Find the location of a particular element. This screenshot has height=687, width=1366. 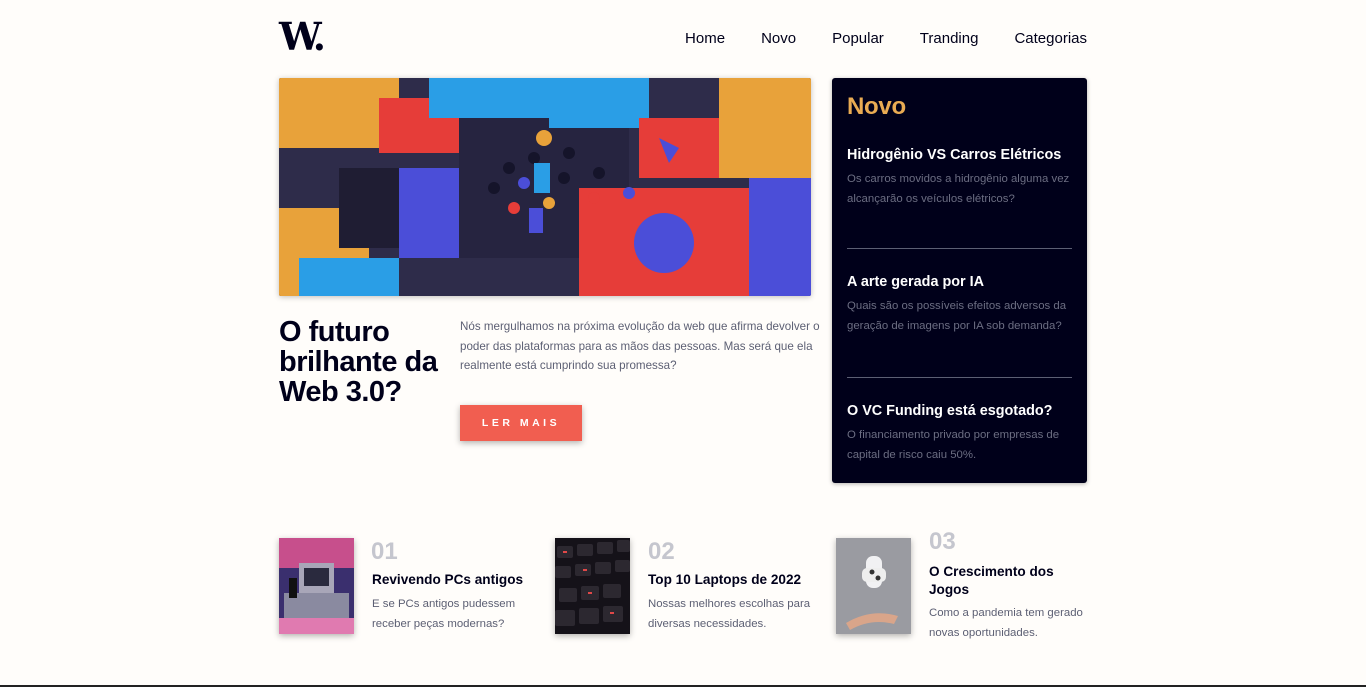

read-more-button: LER MAIS is located at coordinates (521, 423).